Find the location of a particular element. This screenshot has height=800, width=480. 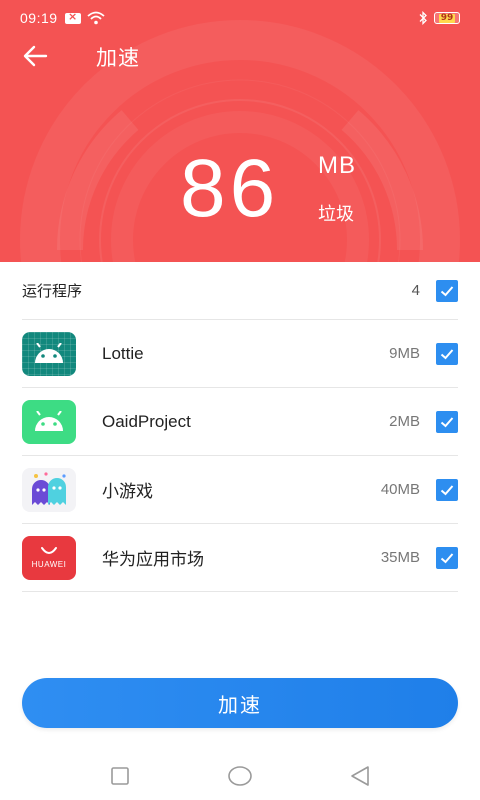

app-name: Lottie is located at coordinates (123, 353).